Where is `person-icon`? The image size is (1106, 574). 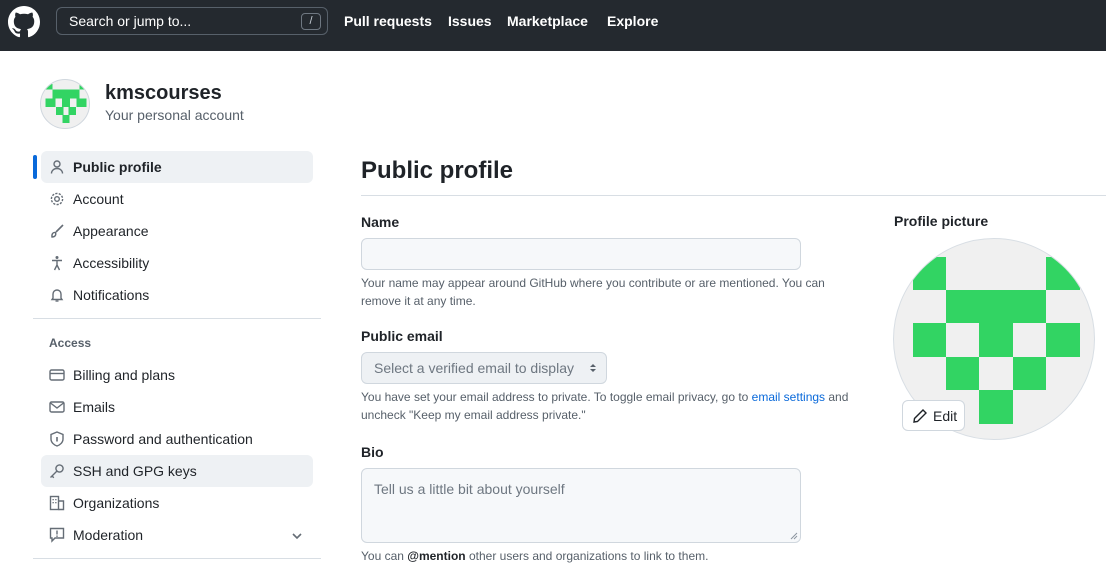
person-icon is located at coordinates (57, 167).